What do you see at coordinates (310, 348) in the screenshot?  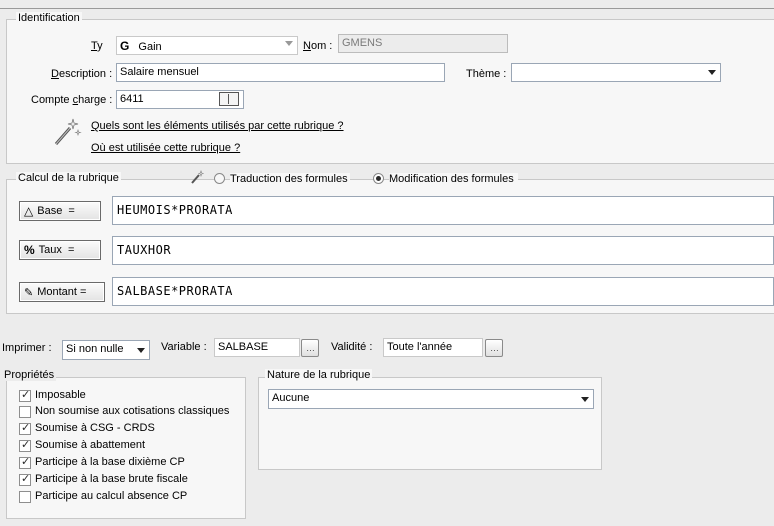 I see `variable-browse-button` at bounding box center [310, 348].